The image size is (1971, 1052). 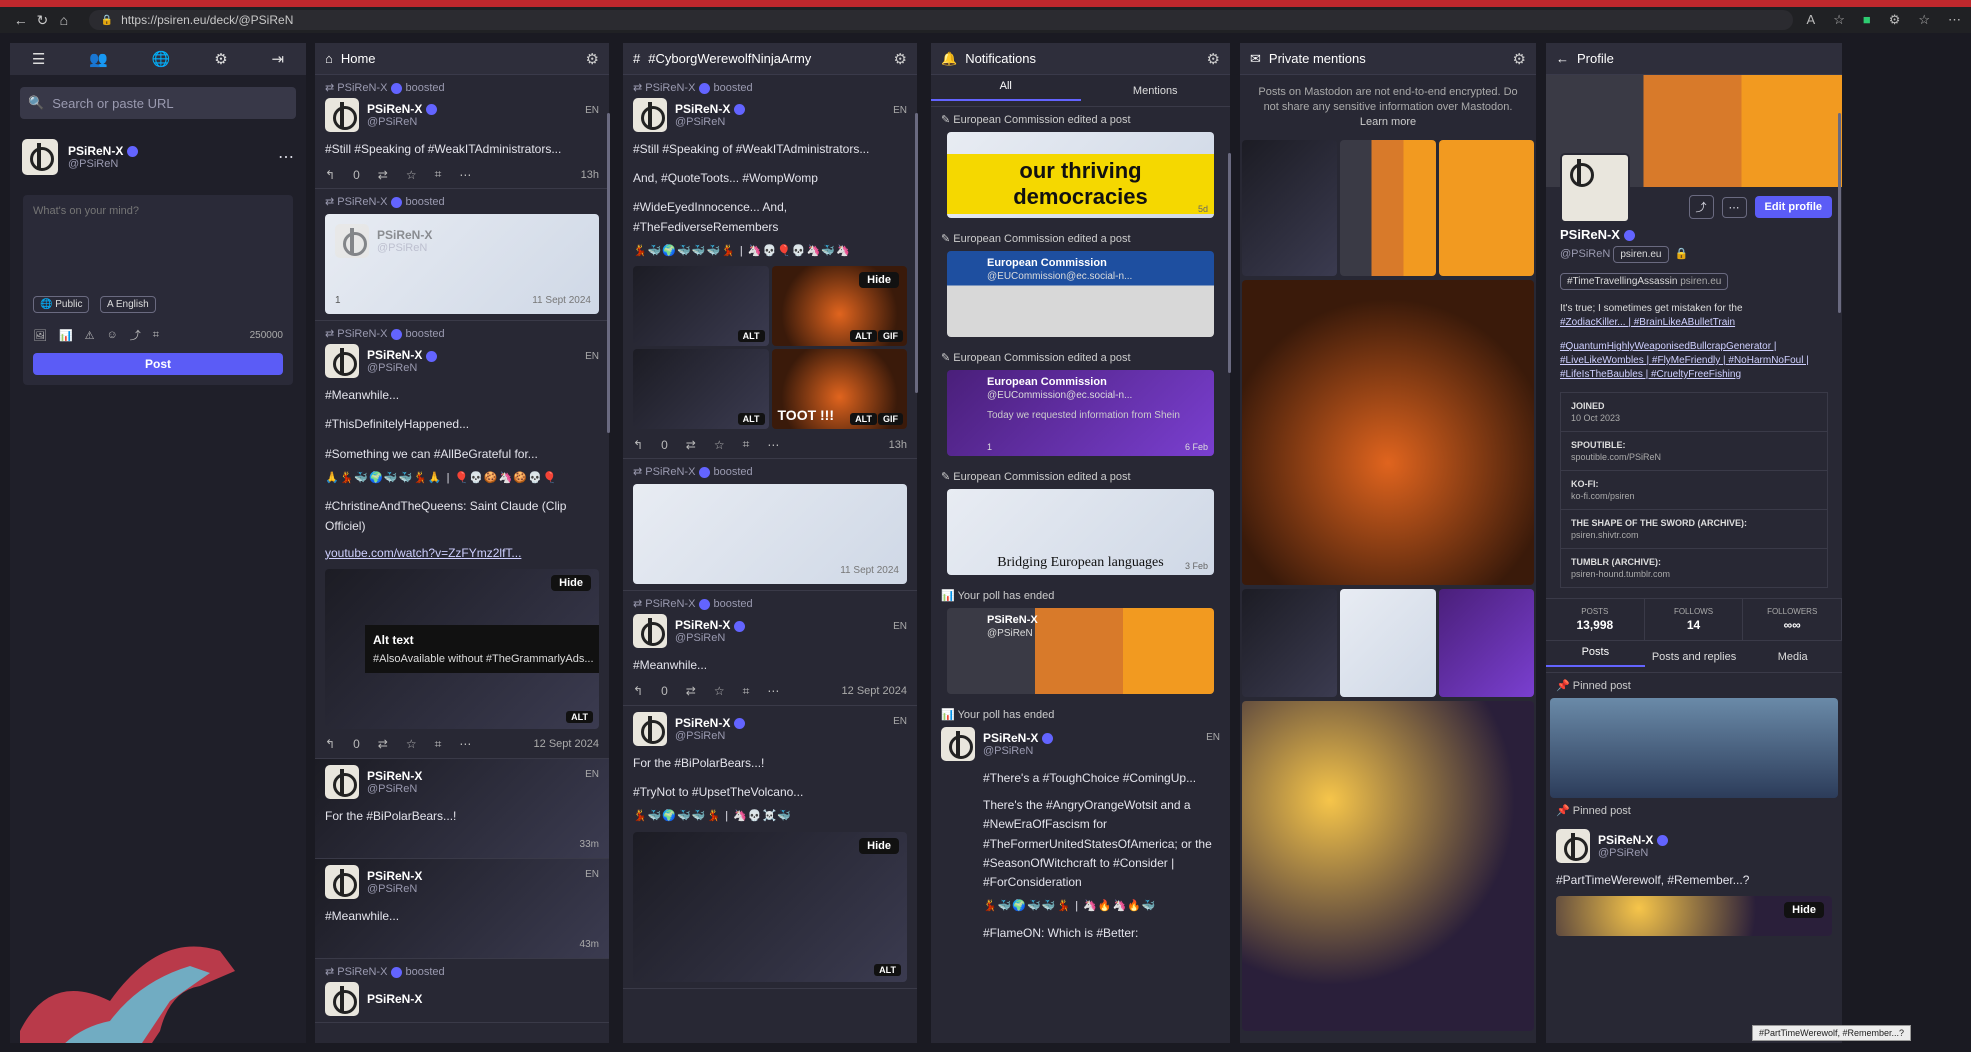 What do you see at coordinates (1595, 619) in the screenshot?
I see `stat-posts: POSTS 13,998` at bounding box center [1595, 619].